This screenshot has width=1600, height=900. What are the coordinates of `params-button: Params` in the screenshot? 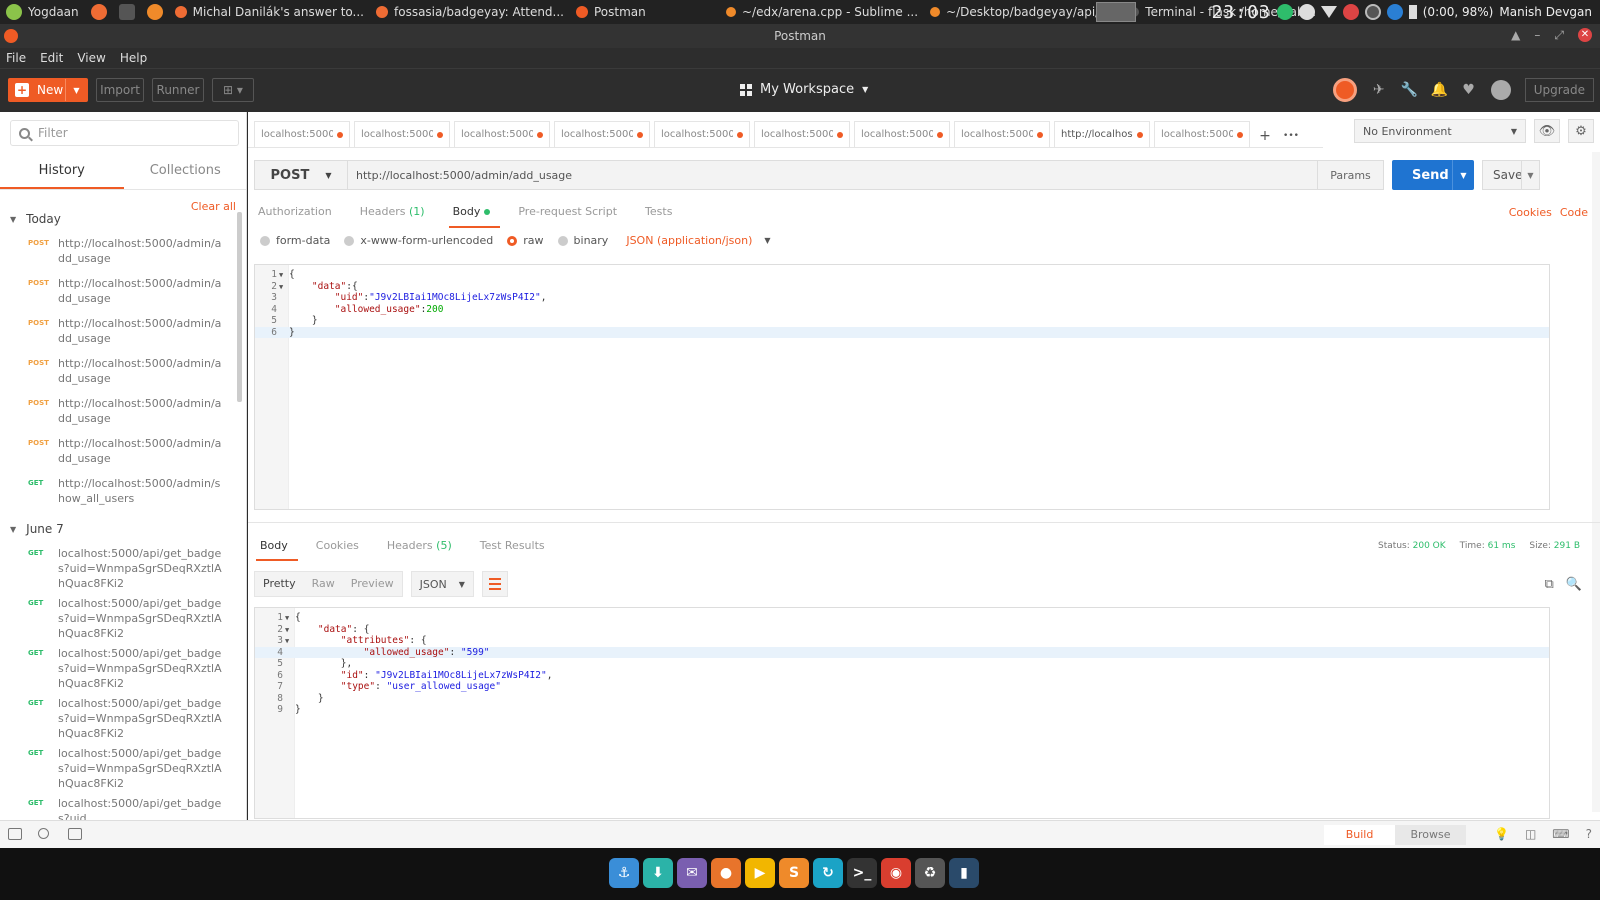 It's located at (1351, 175).